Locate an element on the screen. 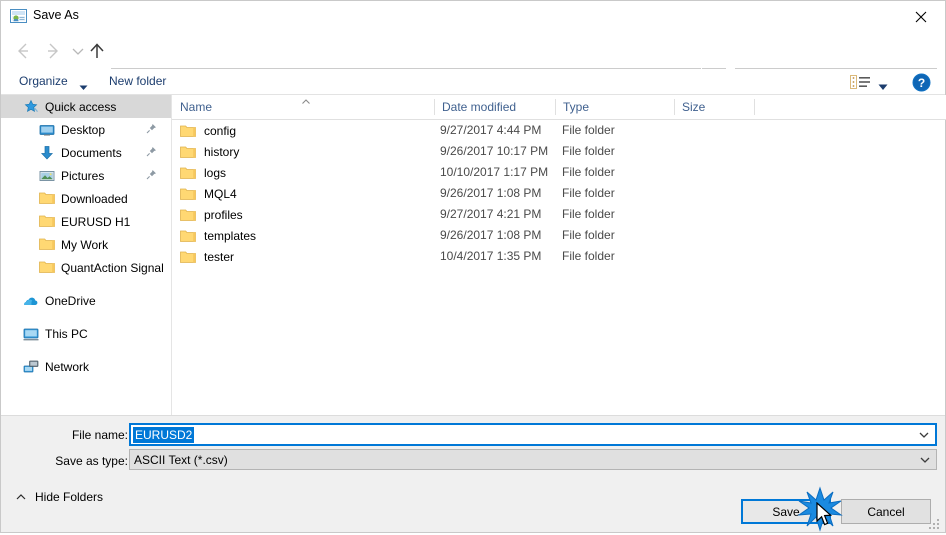 This screenshot has height=535, width=946. sidebar-item-quick-access: Quick access is located at coordinates (86, 106).